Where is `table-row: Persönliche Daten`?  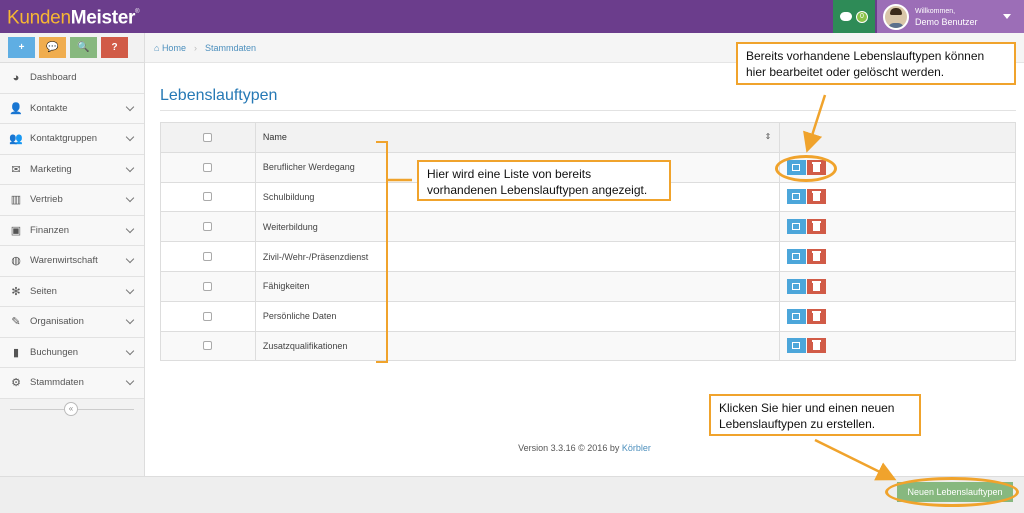 table-row: Persönliche Daten is located at coordinates (588, 316).